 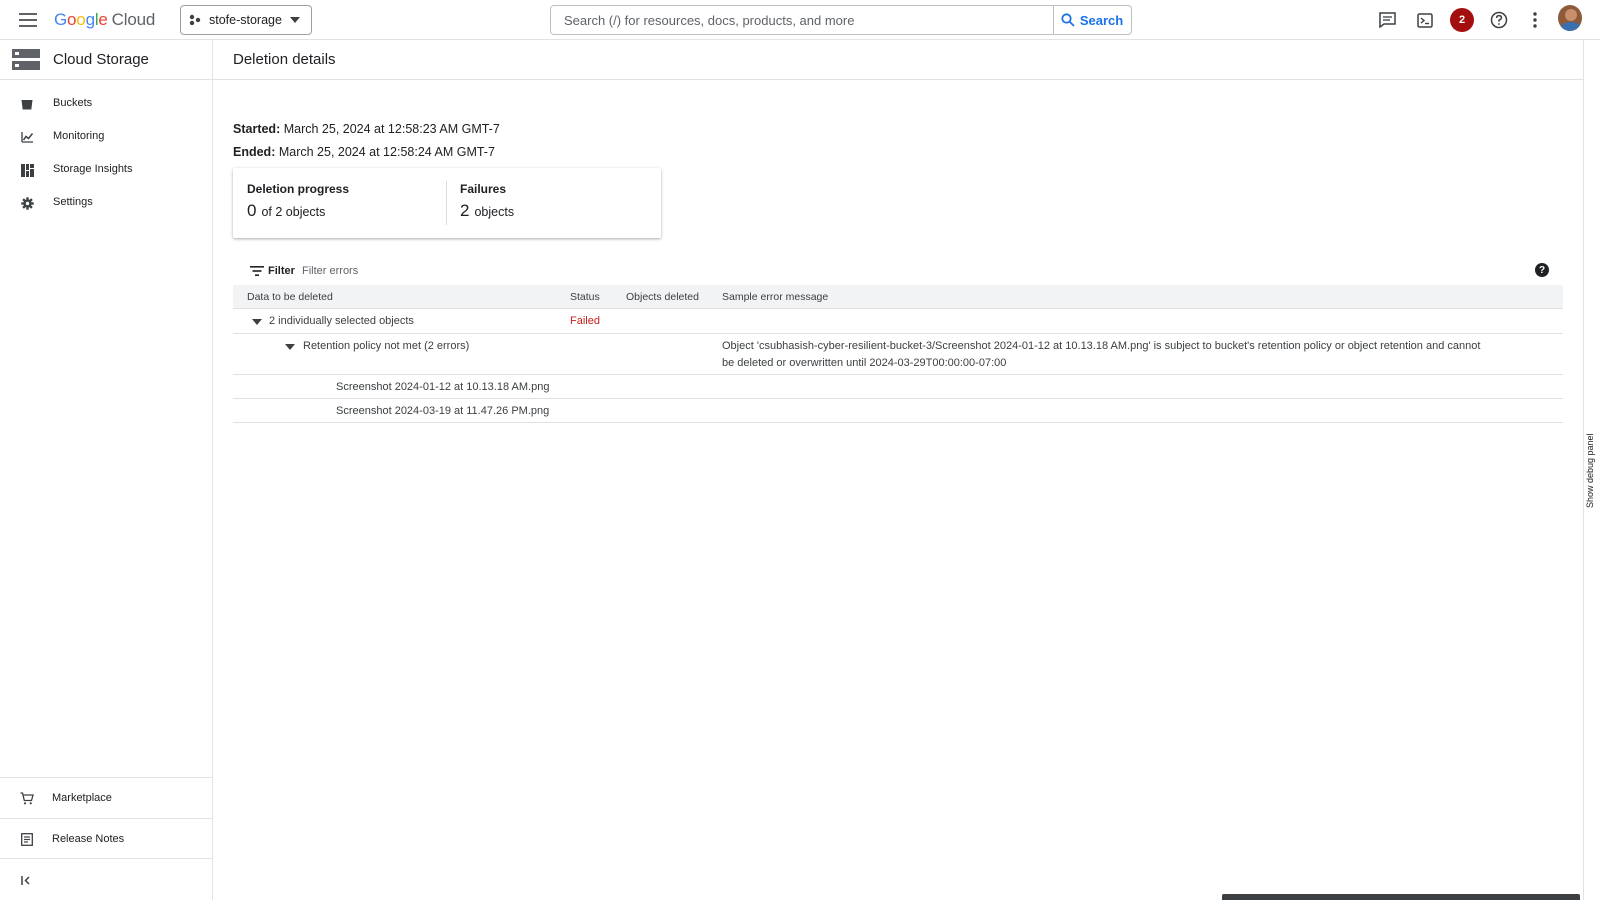 What do you see at coordinates (898, 387) in the screenshot?
I see `table-row: Screenshot 2024-01-12 at 10.13.18 AM.png` at bounding box center [898, 387].